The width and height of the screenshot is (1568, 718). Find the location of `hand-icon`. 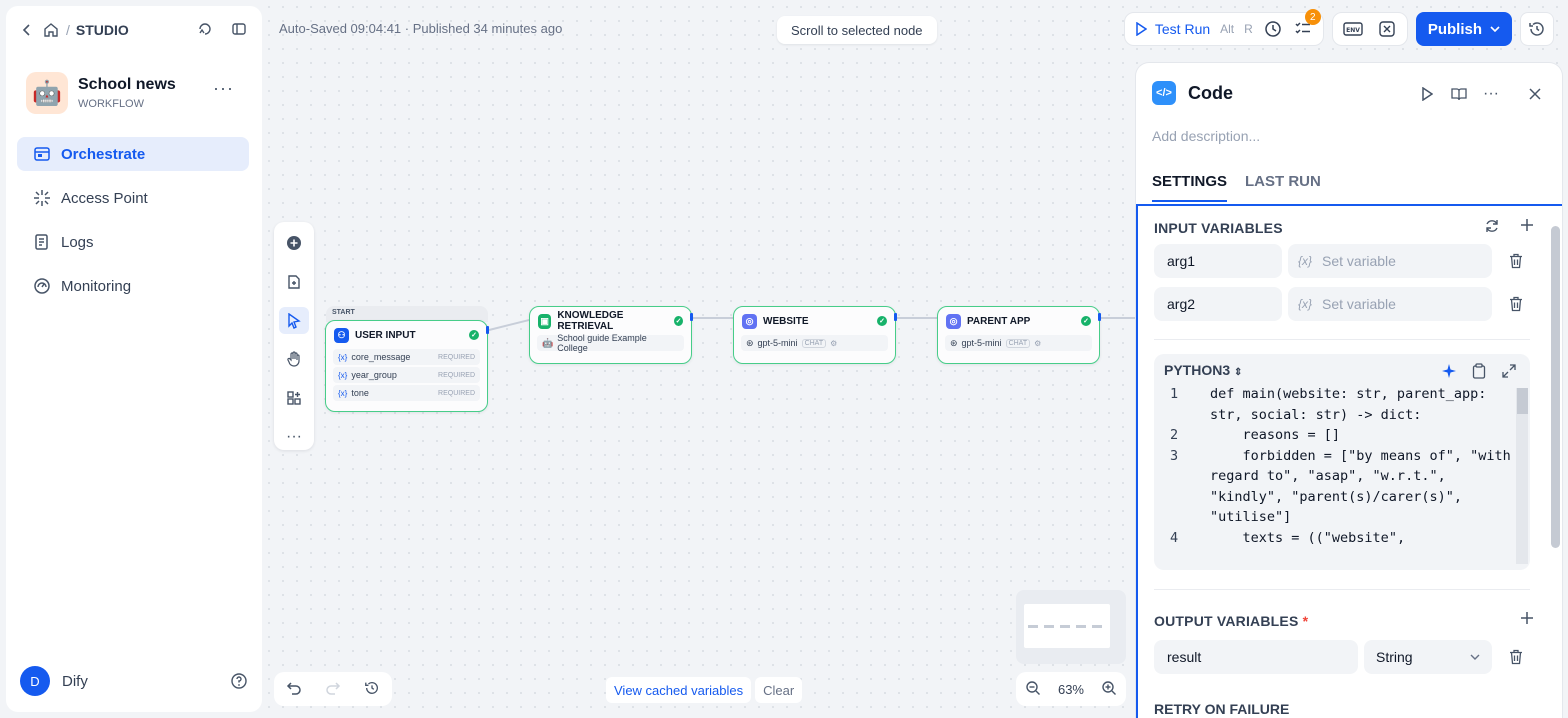

hand-icon is located at coordinates (294, 359).